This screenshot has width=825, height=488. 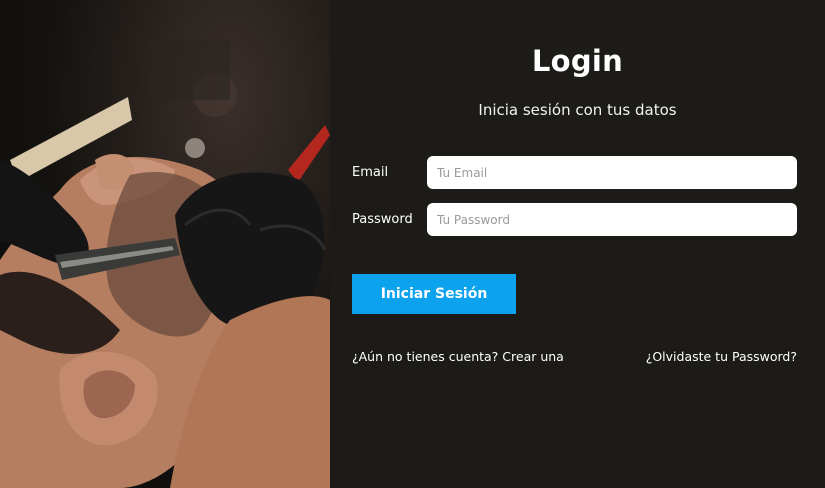 I want to click on email-row: Email, so click(x=574, y=172).